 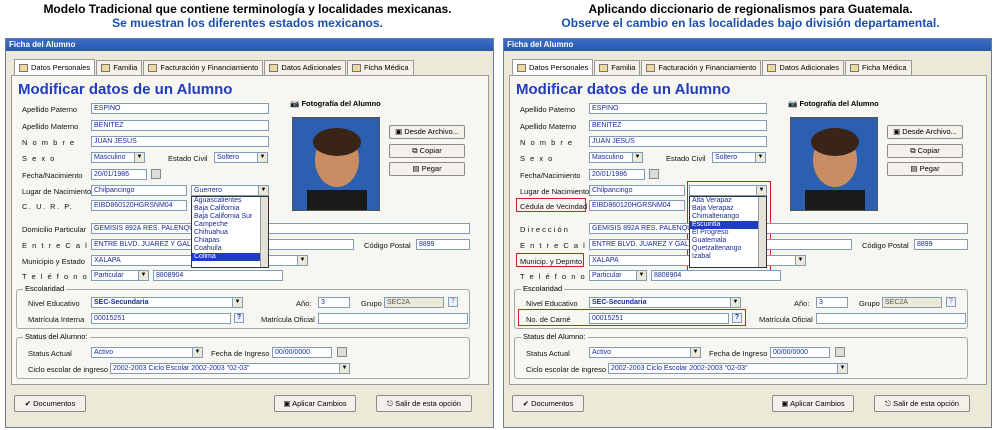 I want to click on direccion-field-ext, so click(x=867, y=228).